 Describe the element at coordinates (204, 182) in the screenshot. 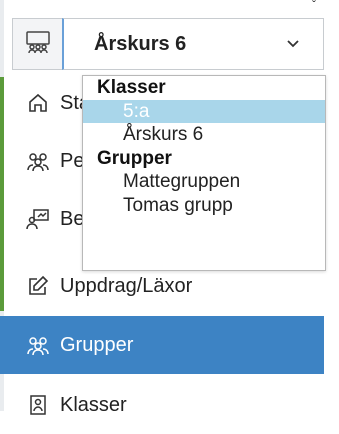

I see `dropdown-option: Mattegruppen` at that location.